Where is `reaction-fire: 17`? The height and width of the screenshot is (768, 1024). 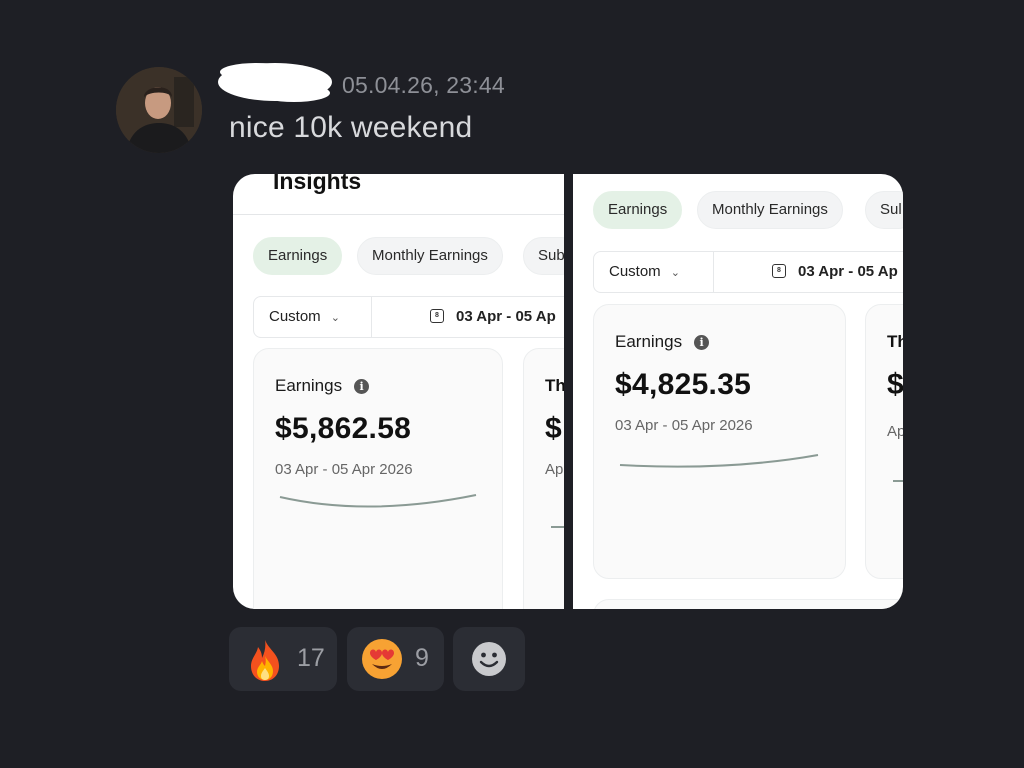
reaction-fire: 17 is located at coordinates (283, 659).